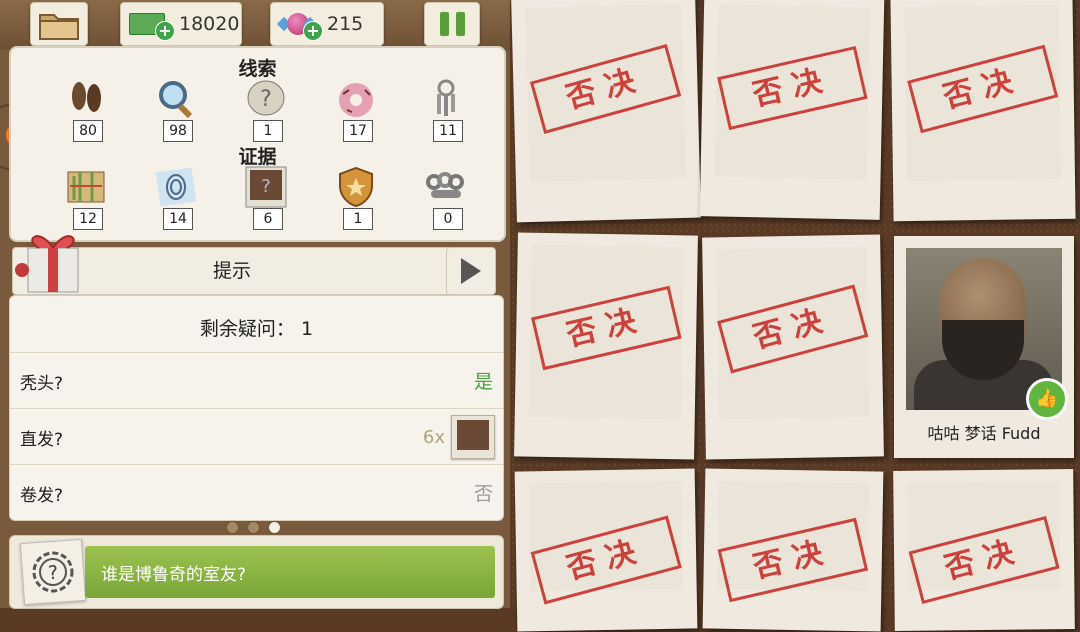  I want to click on hint-next-button, so click(471, 271).